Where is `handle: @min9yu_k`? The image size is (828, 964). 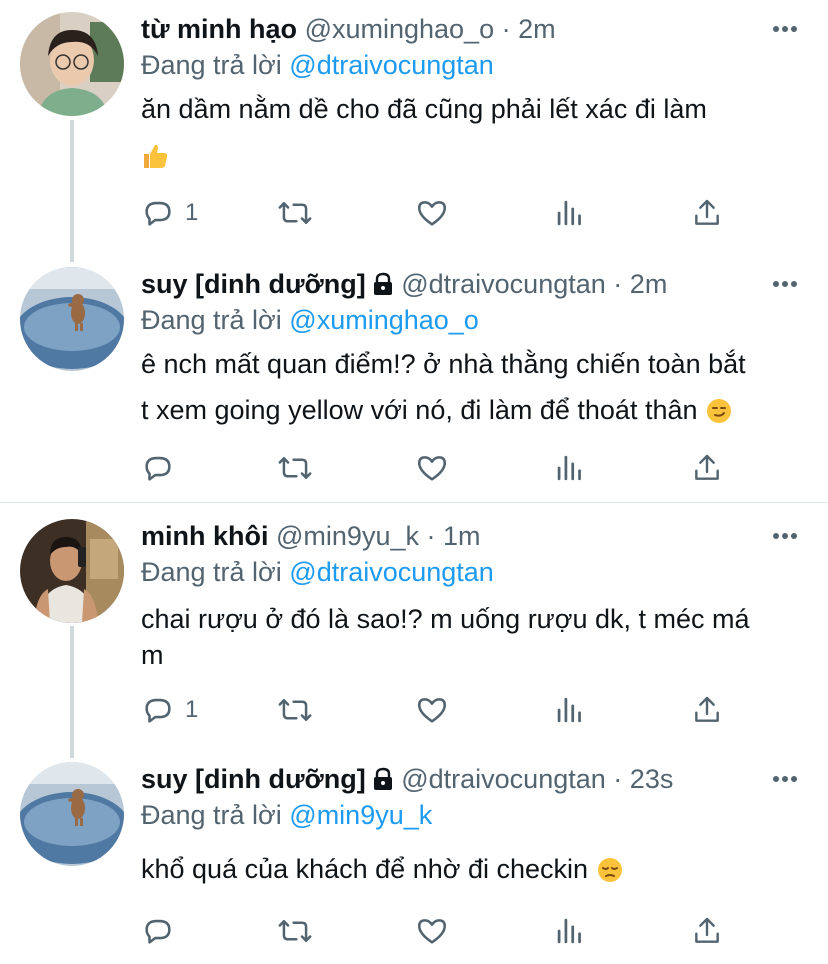
handle: @min9yu_k is located at coordinates (347, 536).